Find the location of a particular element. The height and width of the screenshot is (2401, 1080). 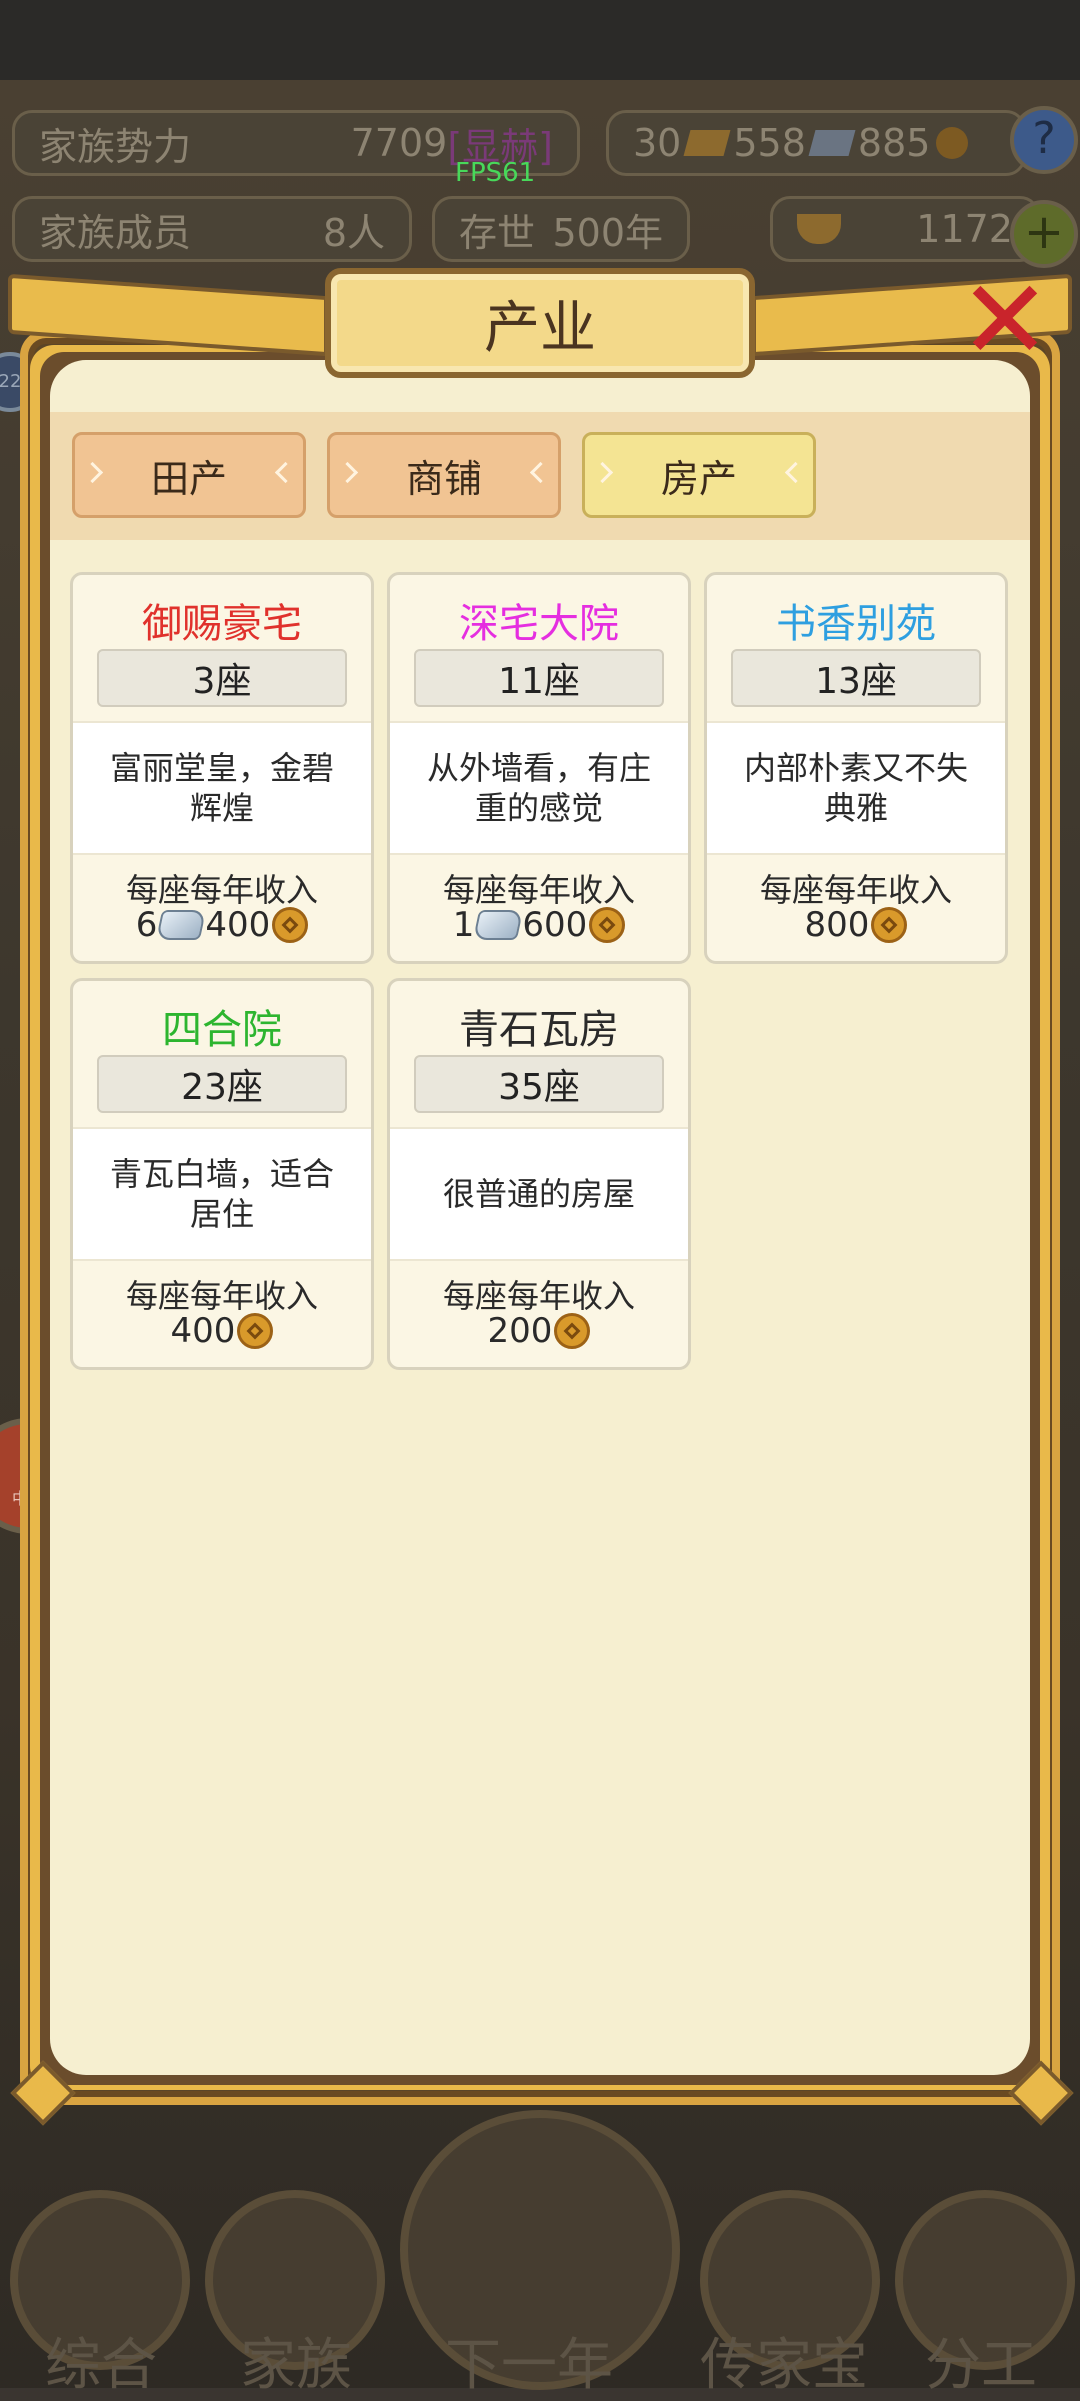

property-card-stone-tile-house: 青石瓦房 35座 很普通的房屋 每座每年收入 200 is located at coordinates (539, 1174).